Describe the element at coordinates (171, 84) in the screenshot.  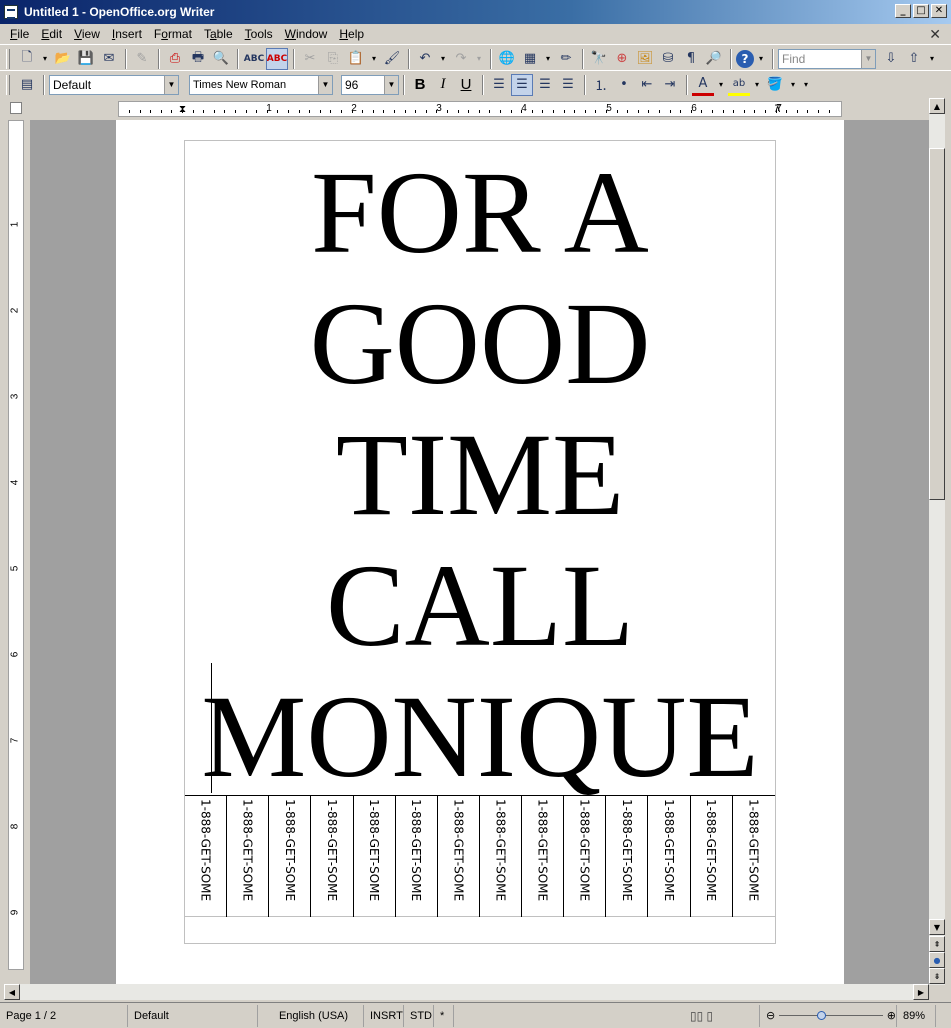
I see `paragraph-style-dropdown-icon: ▼` at that location.